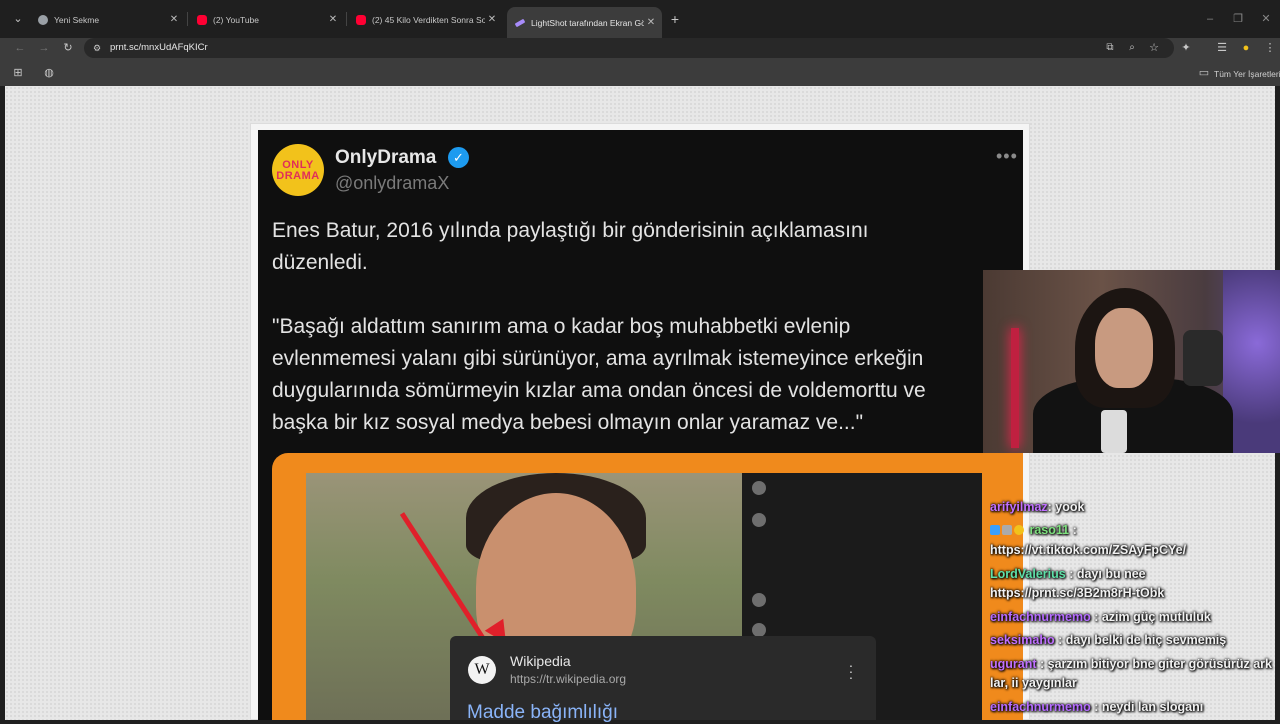 This screenshot has width=1280, height=724. What do you see at coordinates (851, 671) in the screenshot?
I see `more-options-icon: · · ·` at bounding box center [851, 671].